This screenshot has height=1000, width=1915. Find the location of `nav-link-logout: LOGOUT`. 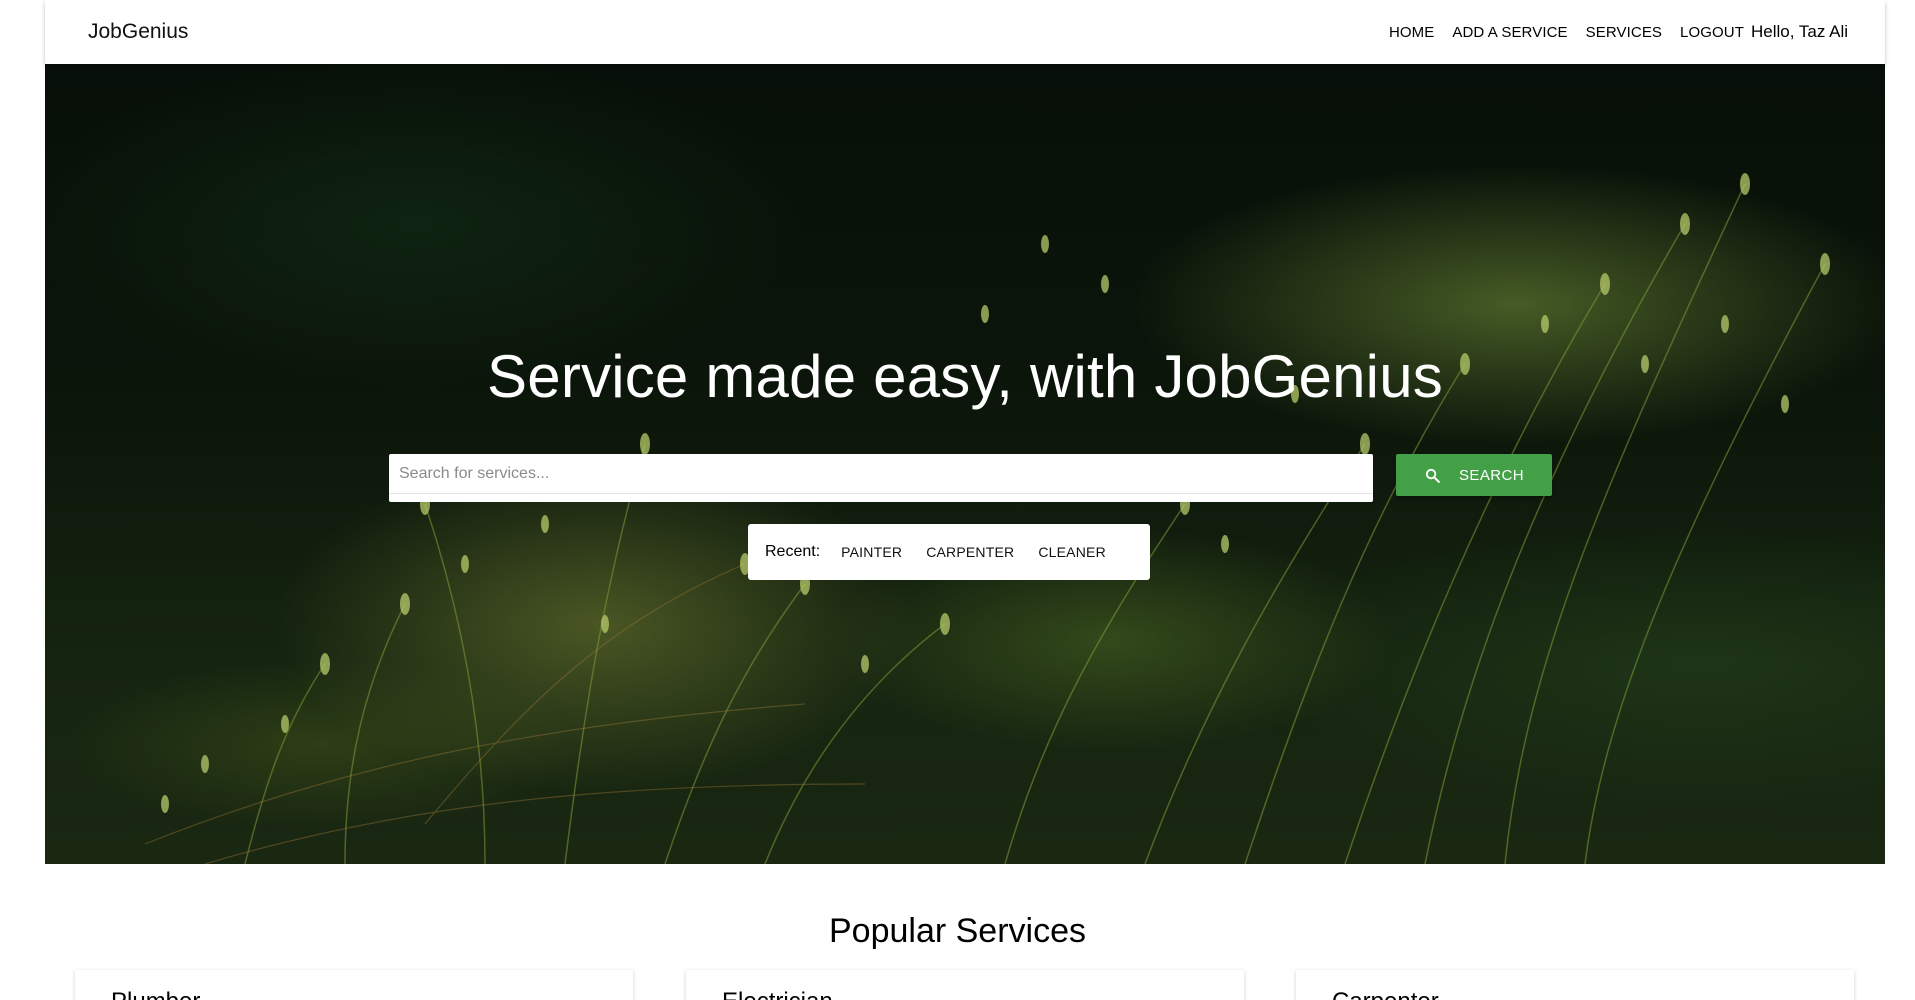

nav-link-logout: LOGOUT is located at coordinates (1712, 32).